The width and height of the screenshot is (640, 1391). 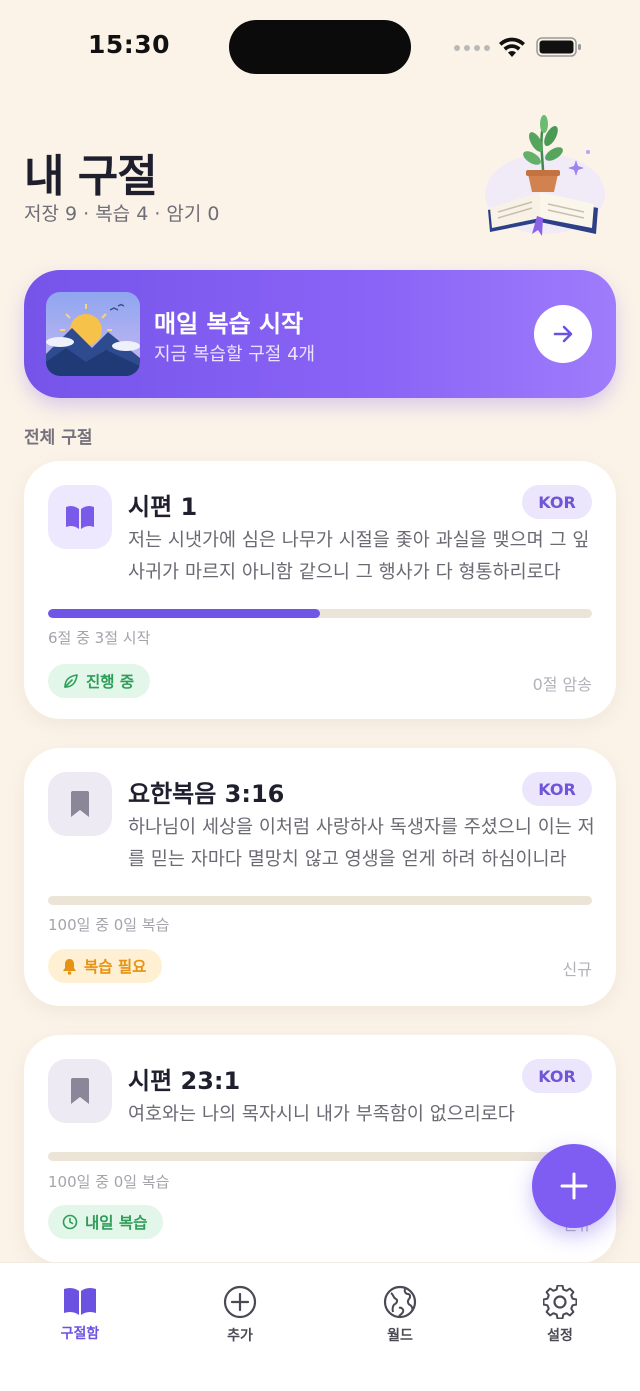 I want to click on dynamic-island, so click(x=320, y=47).